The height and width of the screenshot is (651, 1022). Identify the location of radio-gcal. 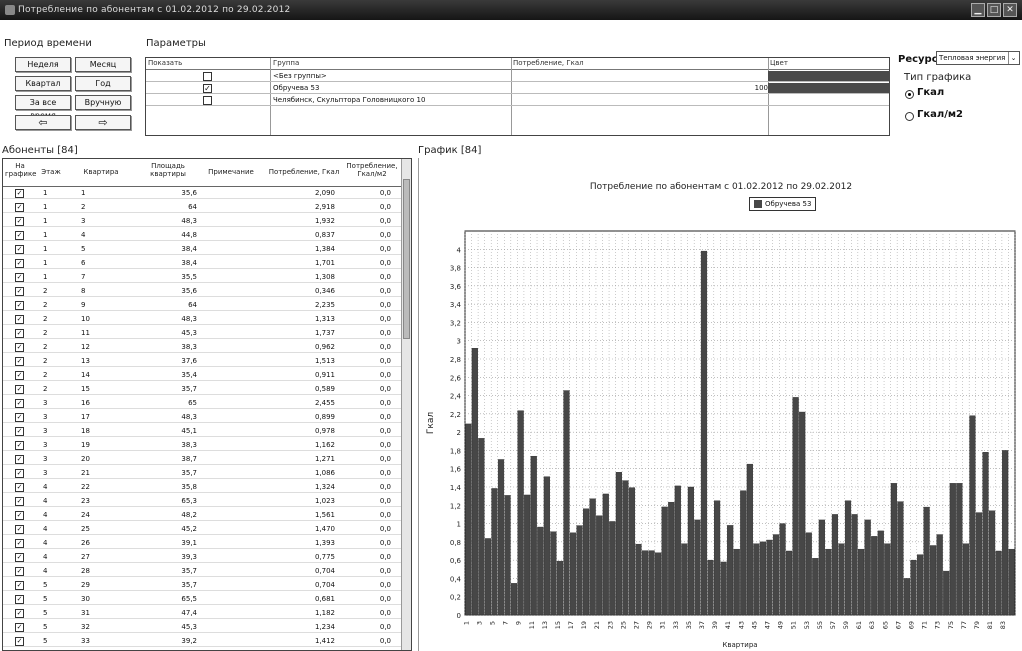
(909, 94).